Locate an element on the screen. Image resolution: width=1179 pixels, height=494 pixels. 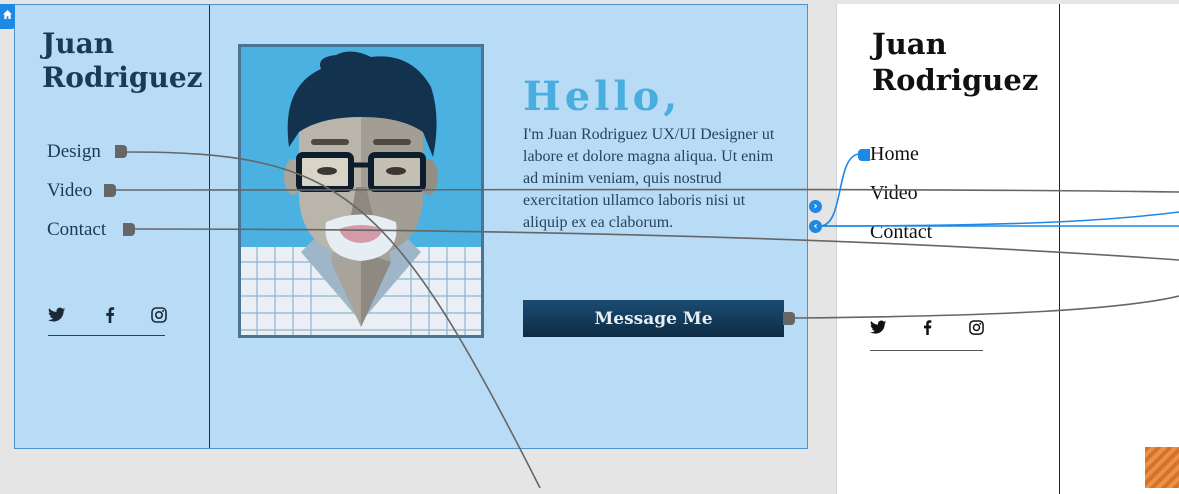
home-icon is located at coordinates (7, 16).